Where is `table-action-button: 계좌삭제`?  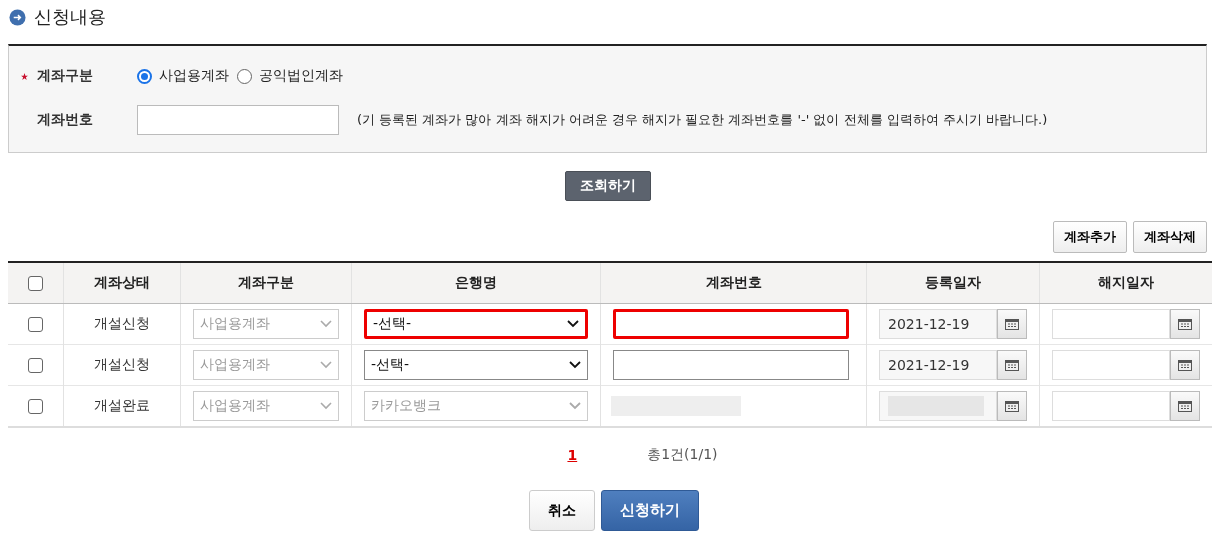 table-action-button: 계좌삭제 is located at coordinates (1170, 237).